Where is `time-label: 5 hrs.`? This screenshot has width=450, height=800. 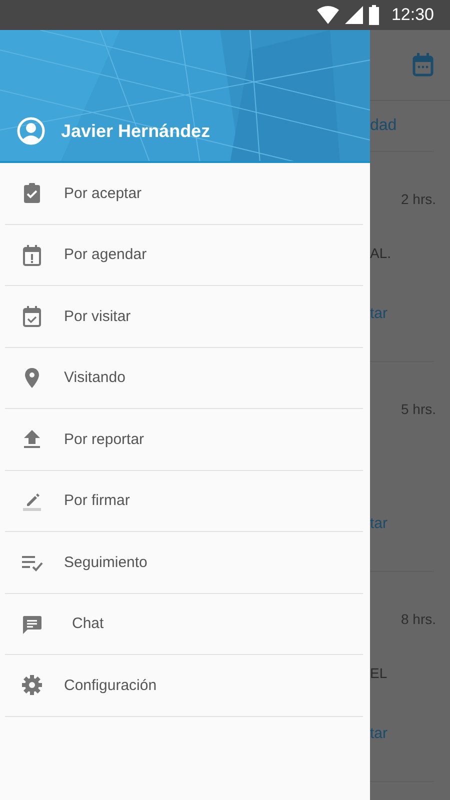 time-label: 5 hrs. is located at coordinates (418, 409).